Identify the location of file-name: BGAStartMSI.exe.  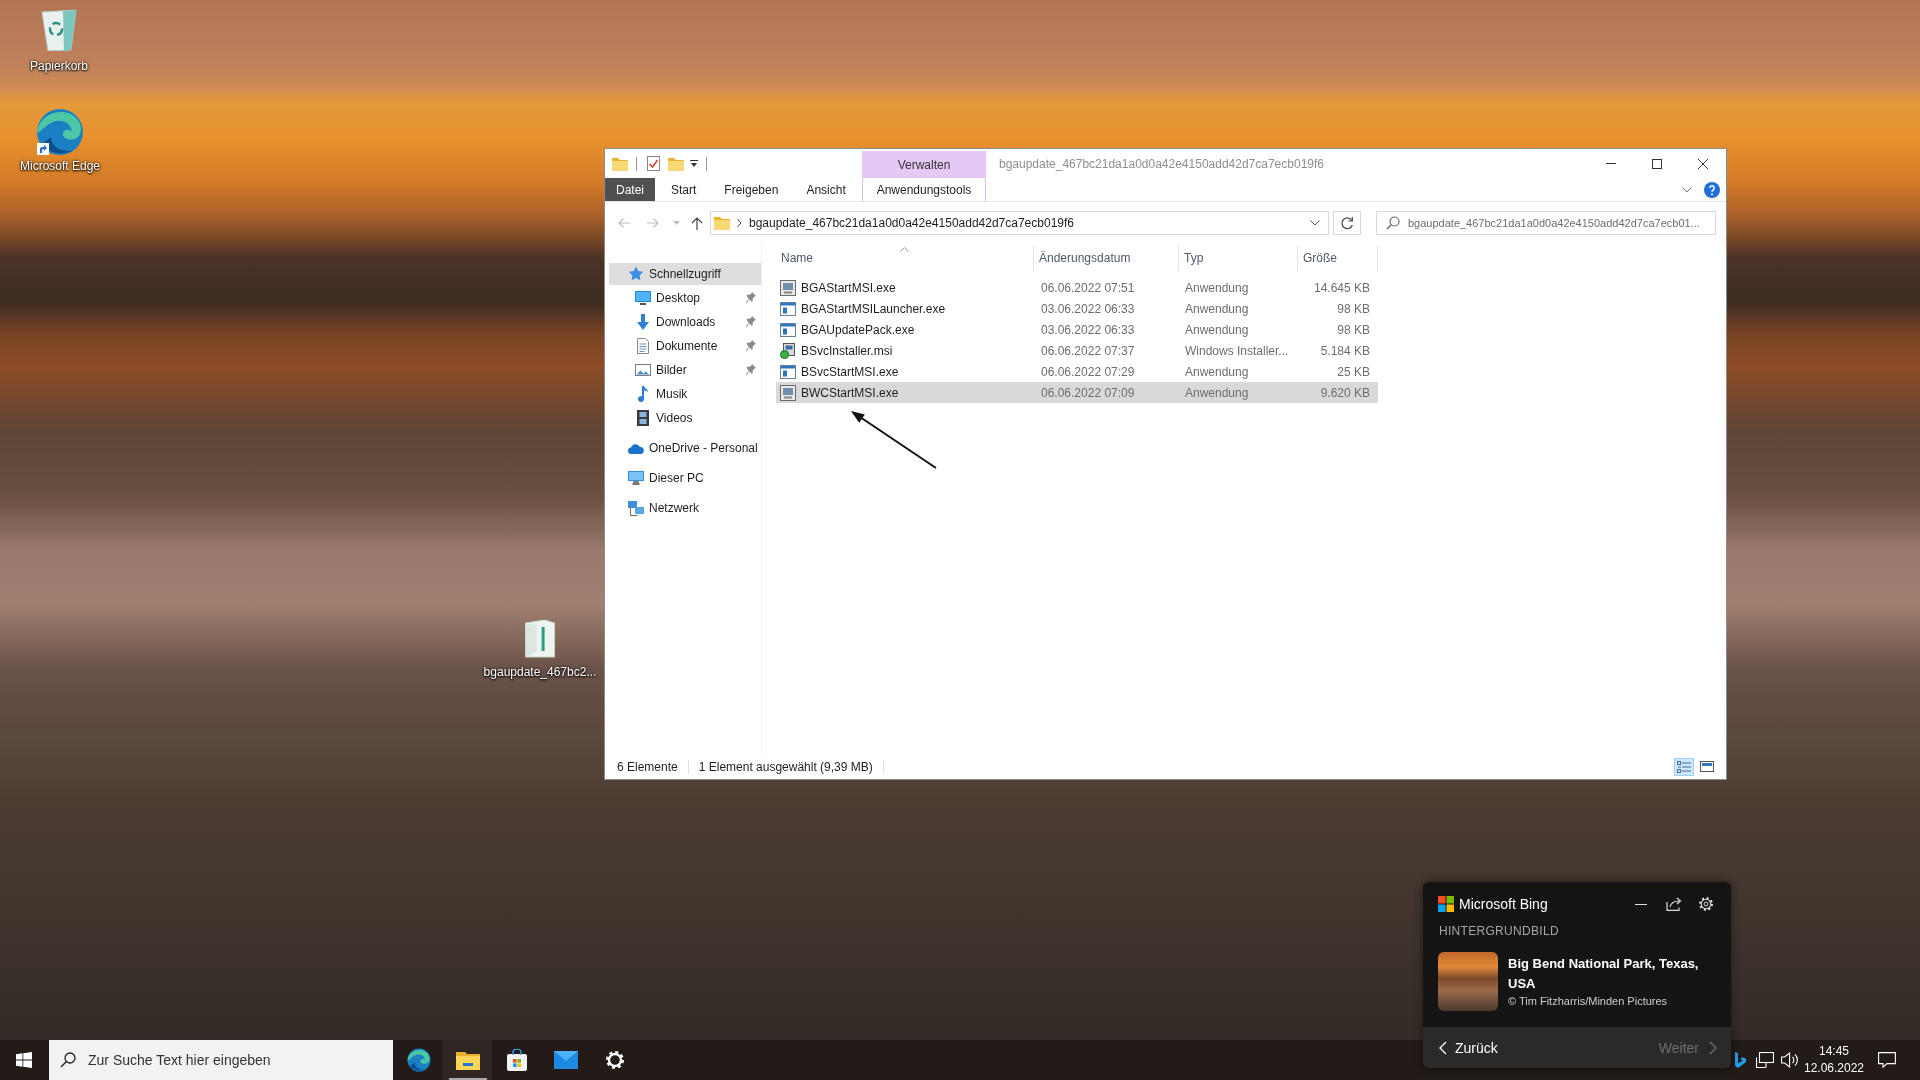
(848, 287).